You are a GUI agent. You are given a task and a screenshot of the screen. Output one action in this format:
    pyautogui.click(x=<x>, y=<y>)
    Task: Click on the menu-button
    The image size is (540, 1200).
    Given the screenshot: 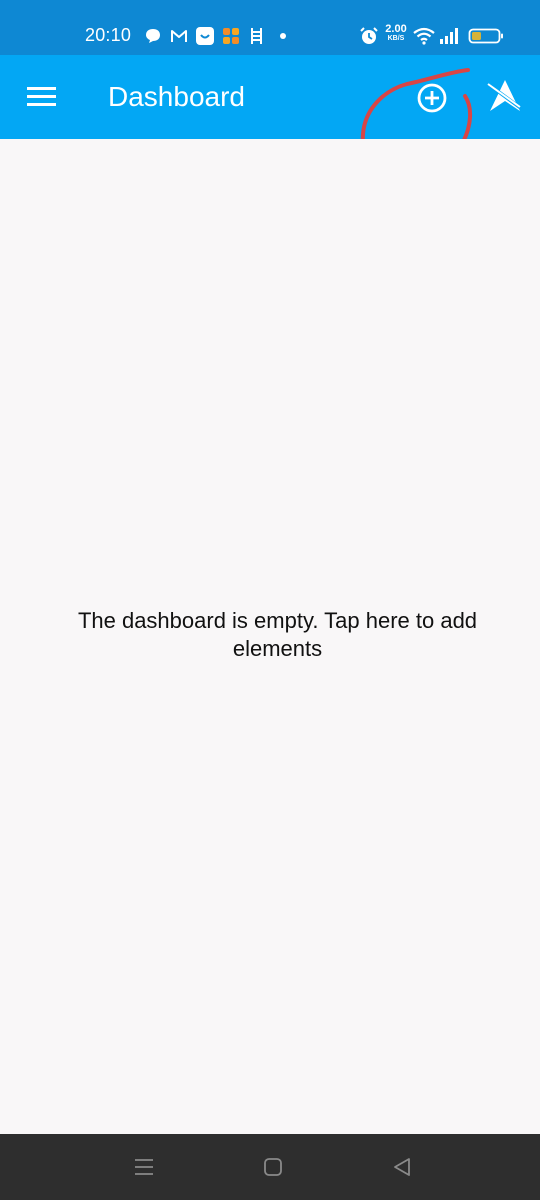 What is the action you would take?
    pyautogui.click(x=42, y=97)
    